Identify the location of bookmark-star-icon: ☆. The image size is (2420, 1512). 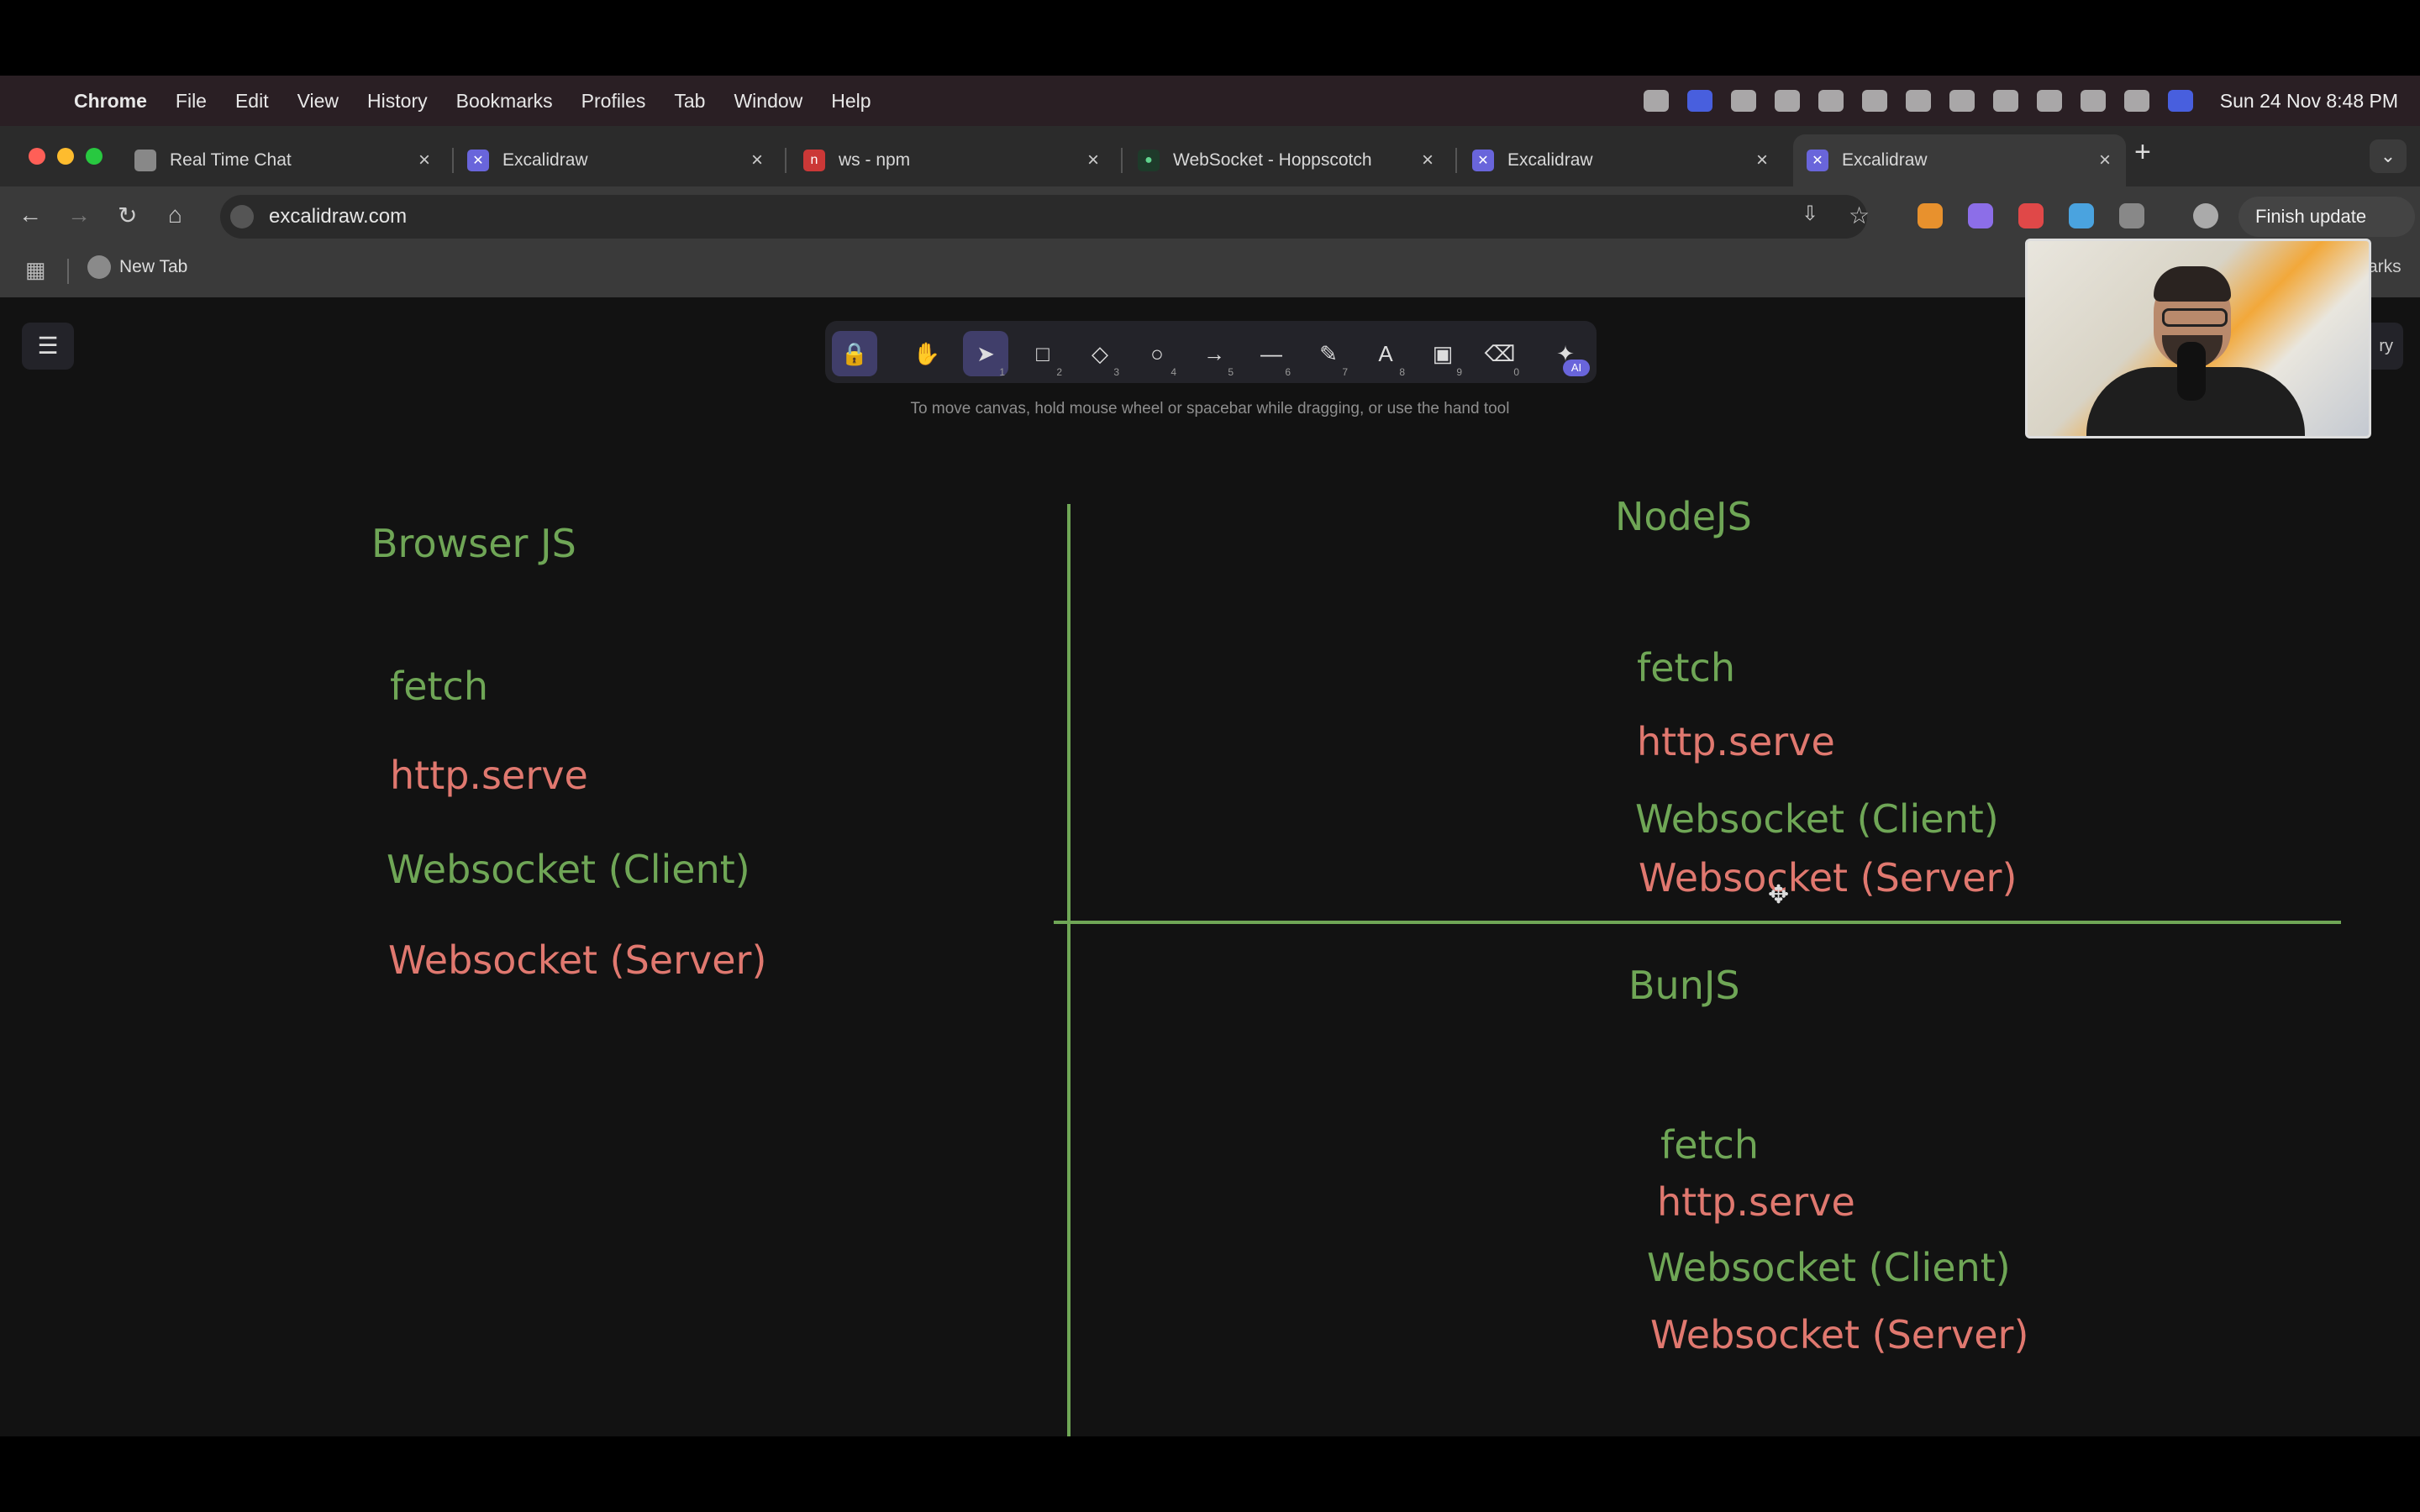
(1860, 215).